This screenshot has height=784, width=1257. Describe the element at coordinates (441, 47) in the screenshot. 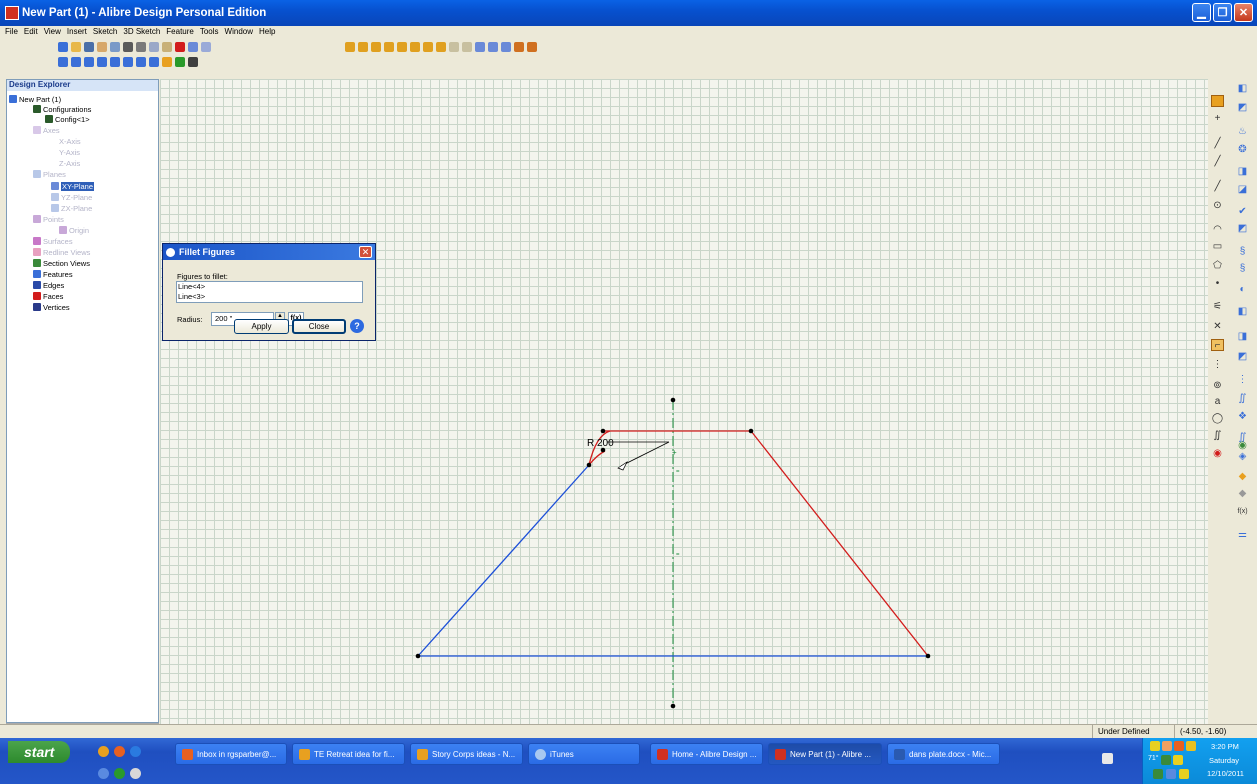

I see `view-normal-icon` at that location.